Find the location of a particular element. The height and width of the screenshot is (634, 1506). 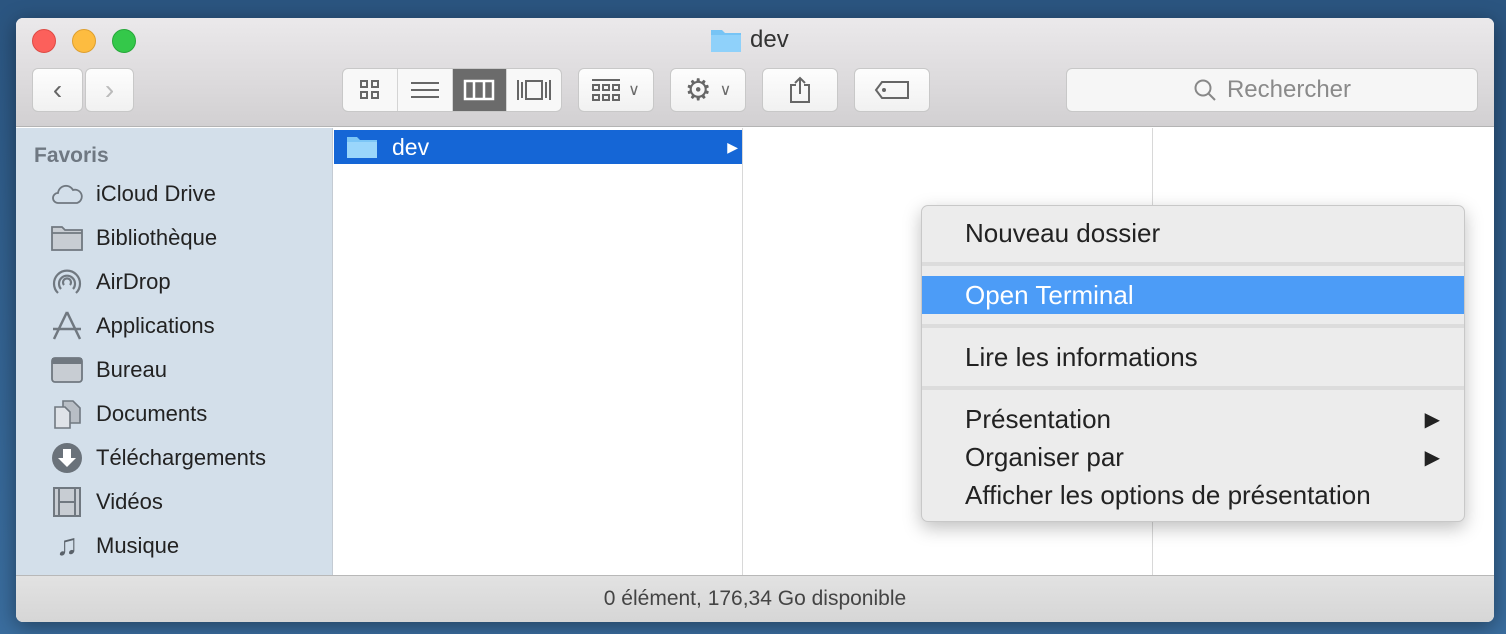

sidebar-item-airdrop: AirDrop is located at coordinates (110, 282).